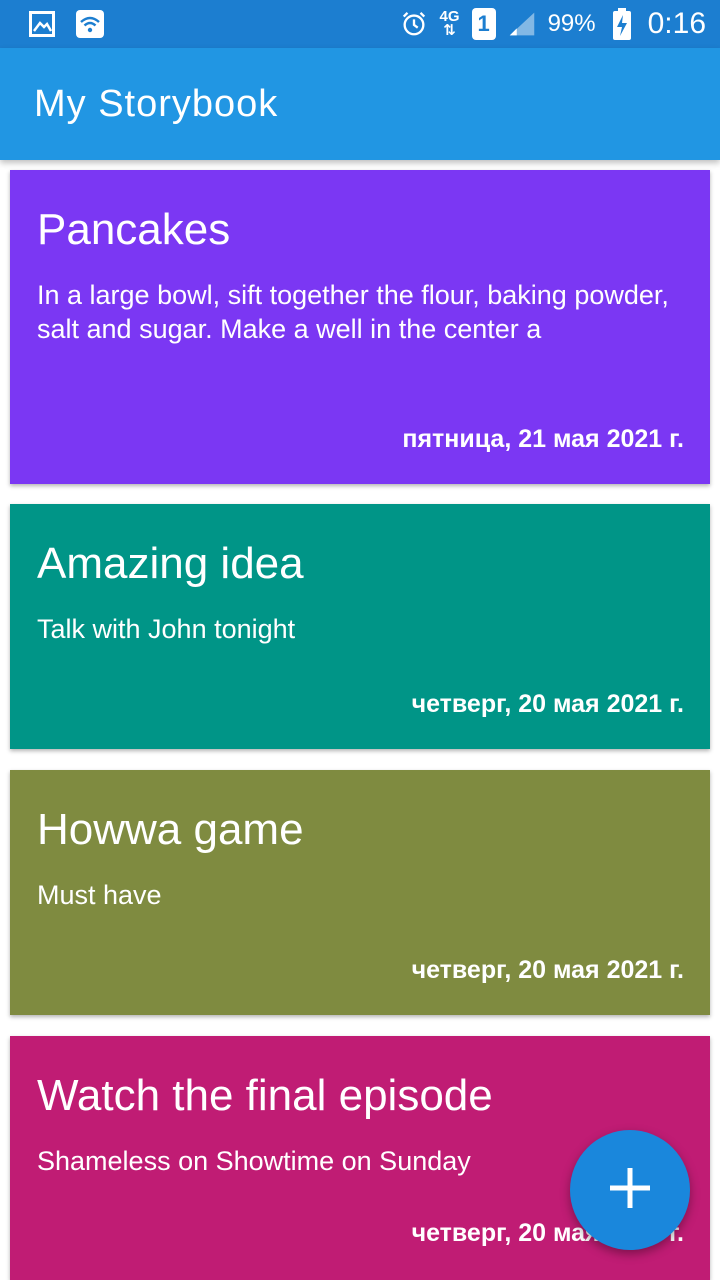 Image resolution: width=720 pixels, height=1280 pixels. What do you see at coordinates (543, 439) in the screenshot?
I see `note-date: пятница, 21 мая 2021 г.` at bounding box center [543, 439].